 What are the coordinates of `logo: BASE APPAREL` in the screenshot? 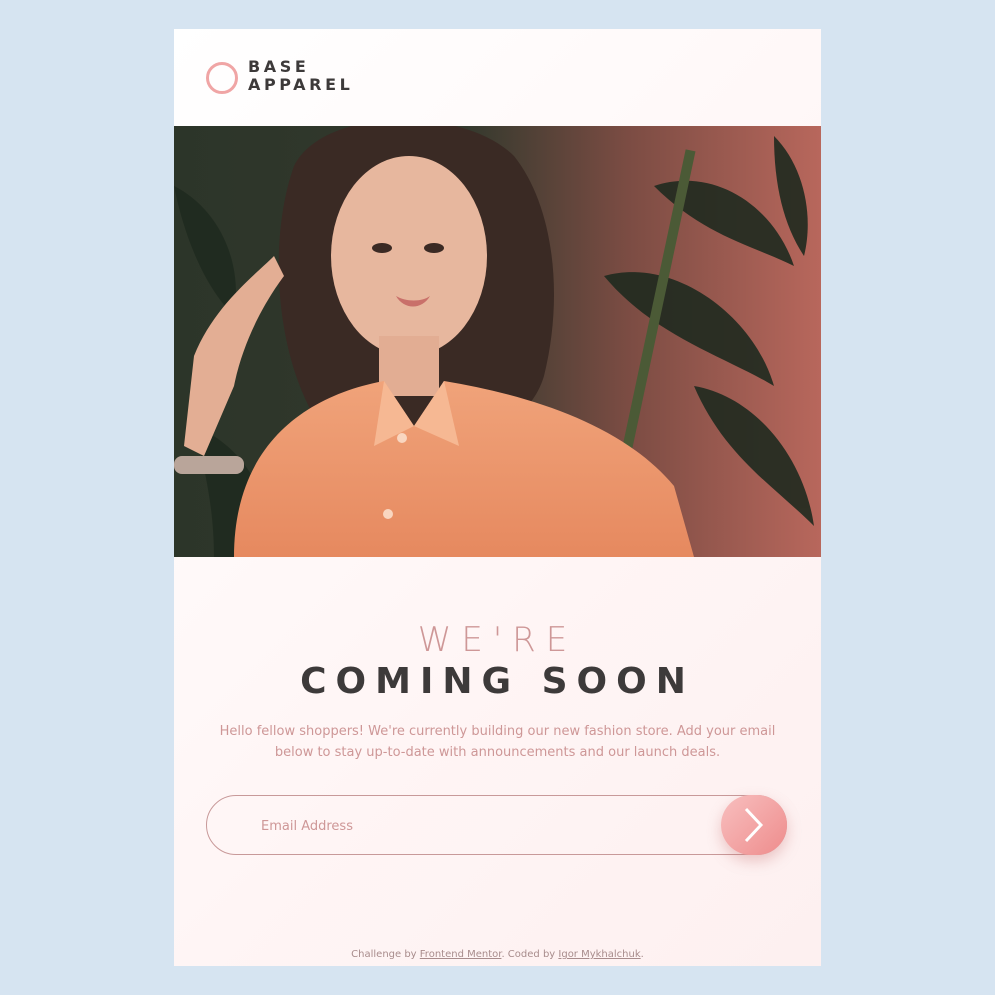 It's located at (300, 76).